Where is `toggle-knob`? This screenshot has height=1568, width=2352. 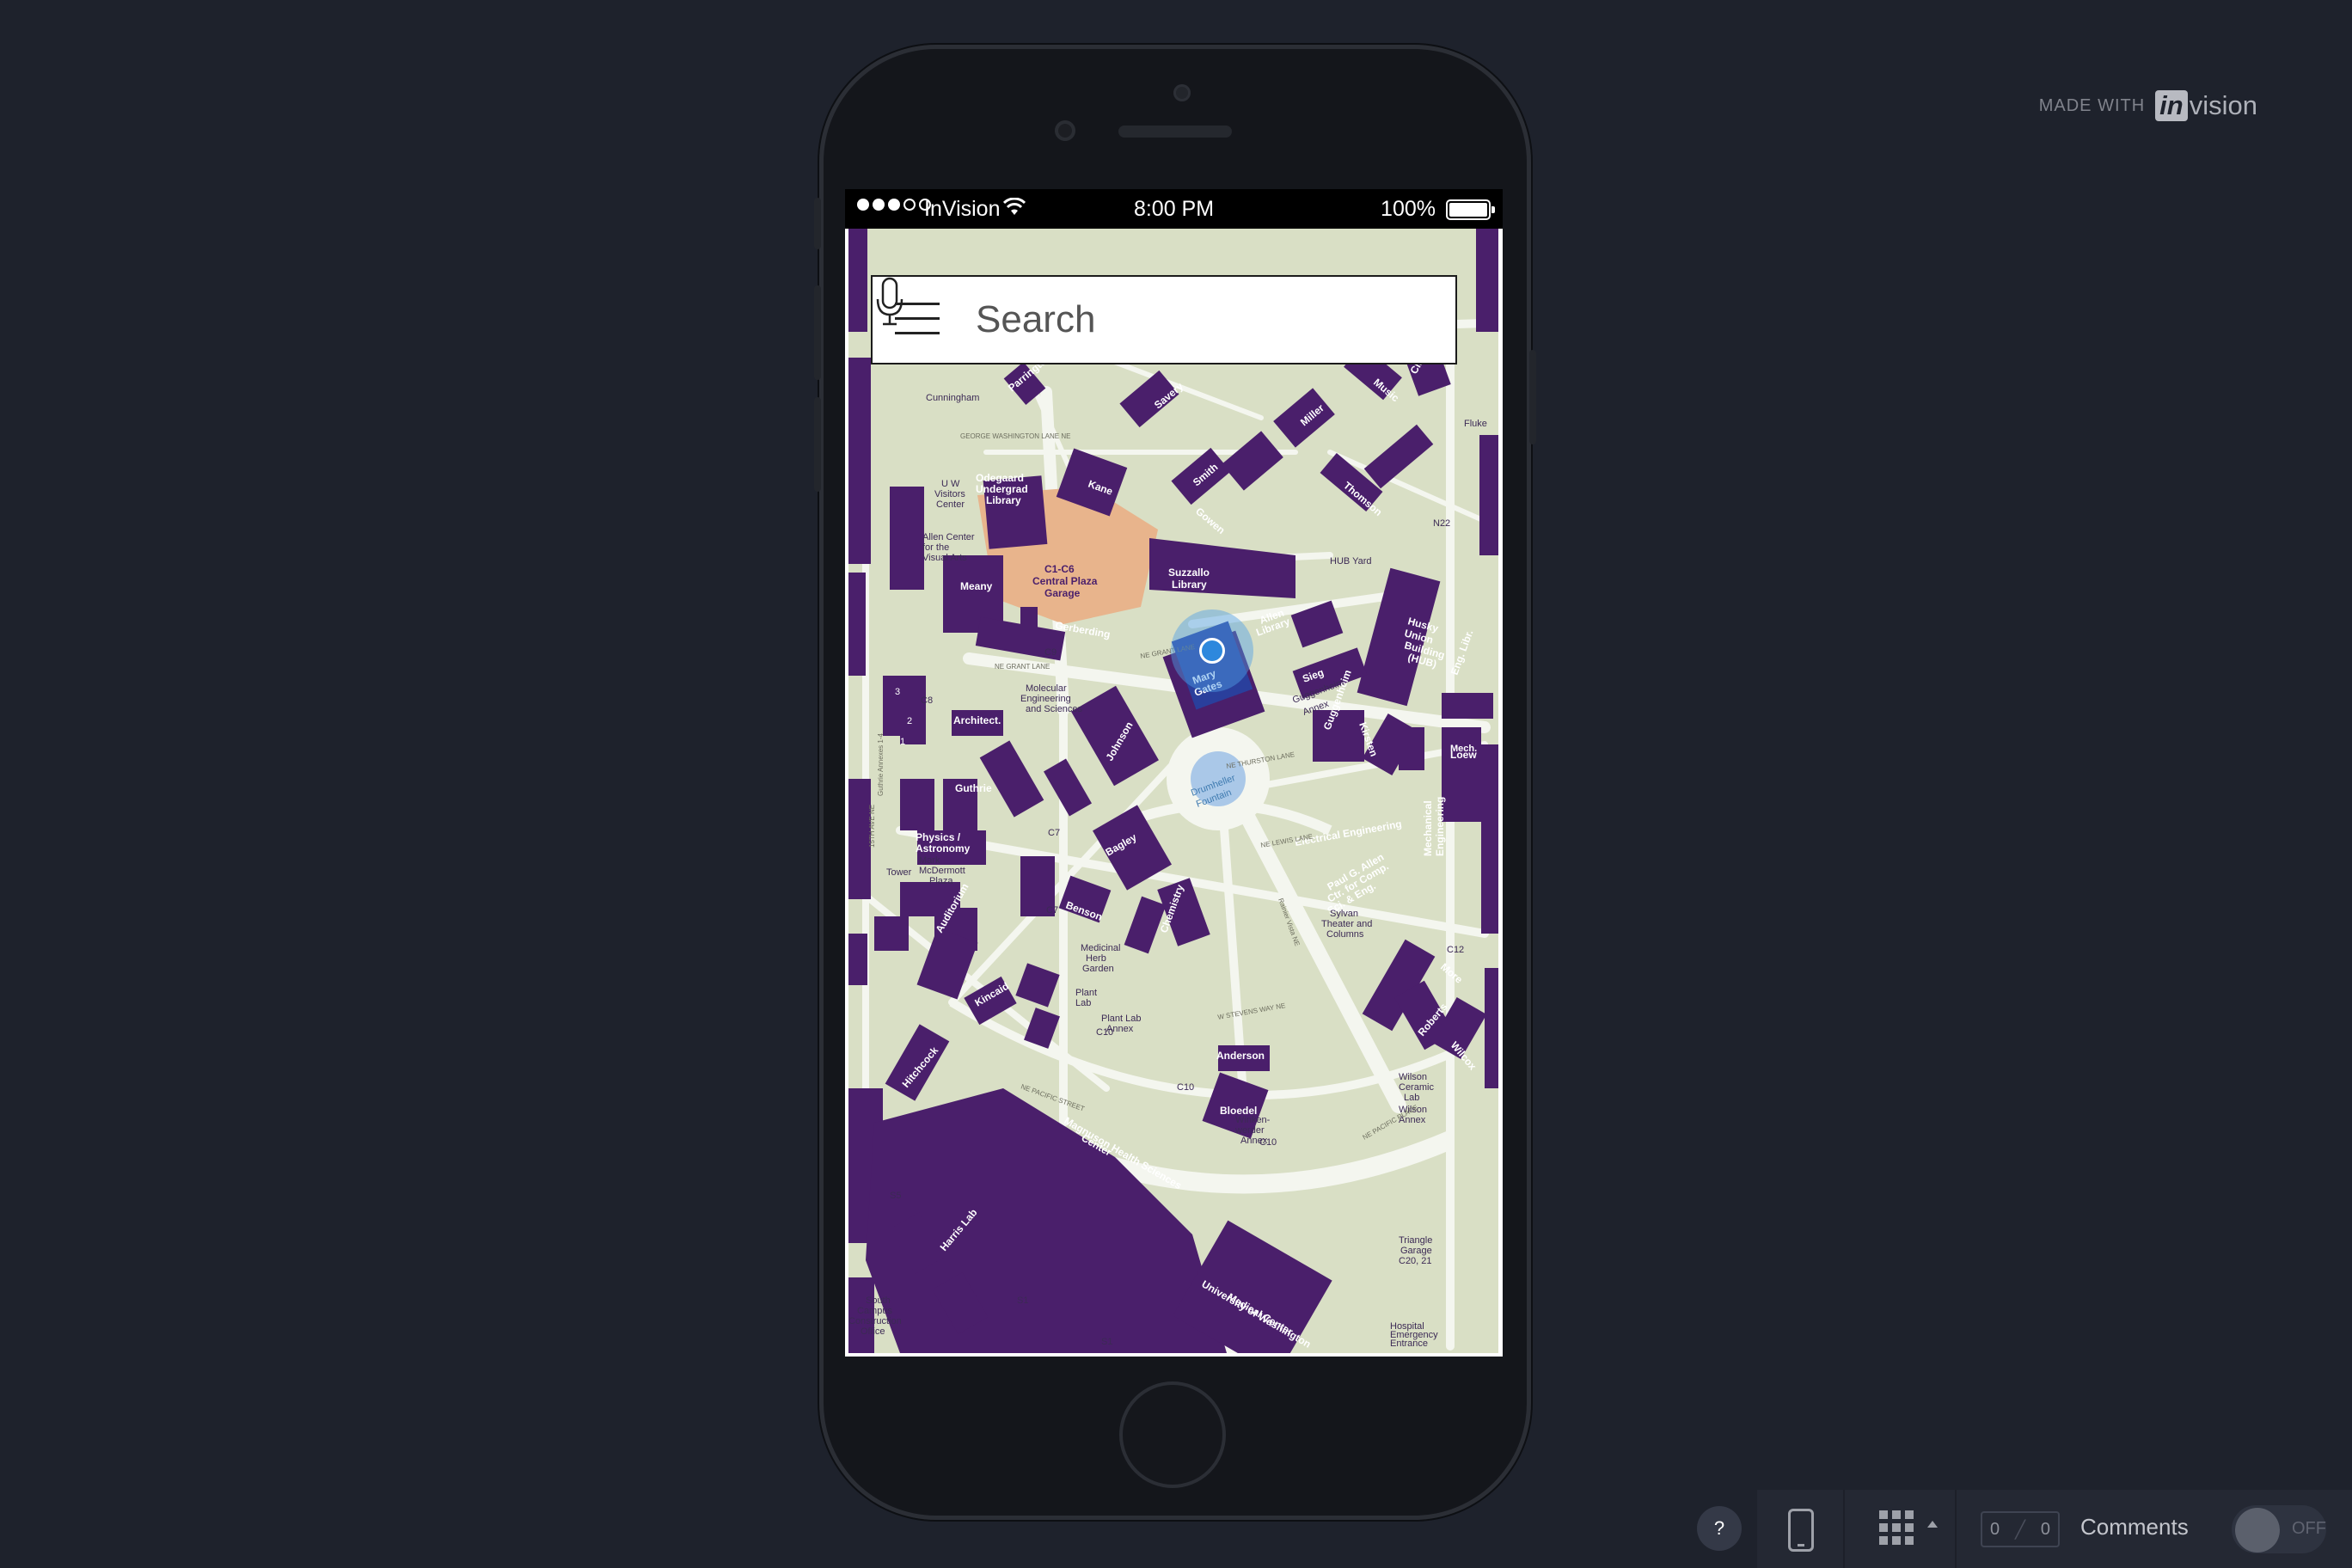 toggle-knob is located at coordinates (2257, 1530).